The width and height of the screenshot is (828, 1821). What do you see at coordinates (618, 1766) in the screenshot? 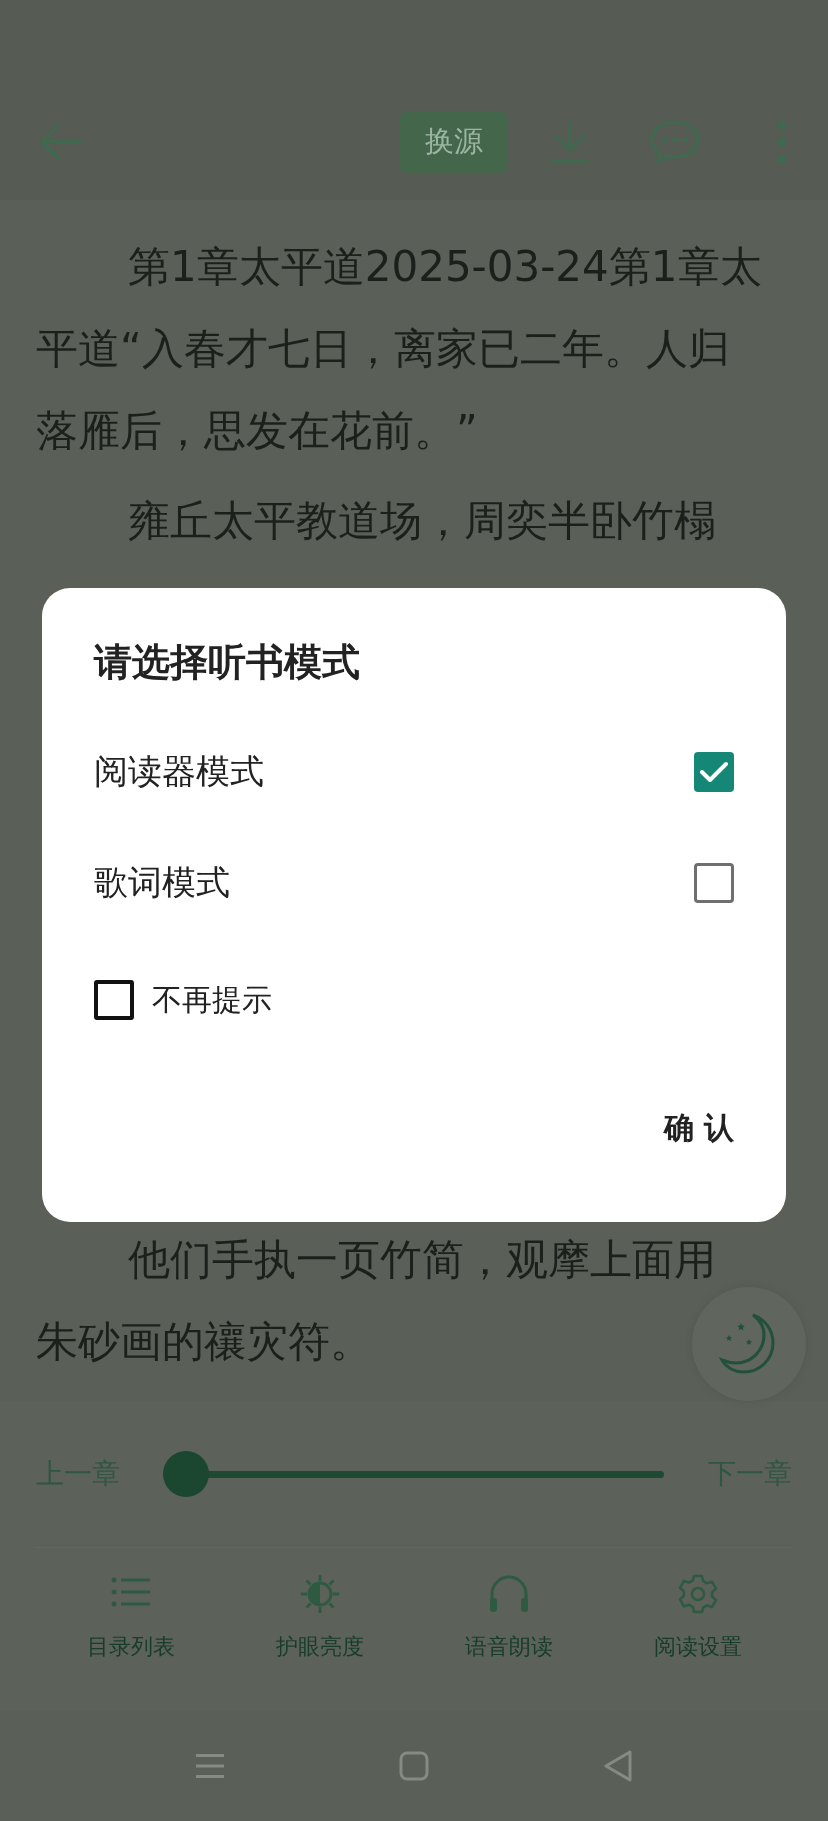
I see `back-icon` at bounding box center [618, 1766].